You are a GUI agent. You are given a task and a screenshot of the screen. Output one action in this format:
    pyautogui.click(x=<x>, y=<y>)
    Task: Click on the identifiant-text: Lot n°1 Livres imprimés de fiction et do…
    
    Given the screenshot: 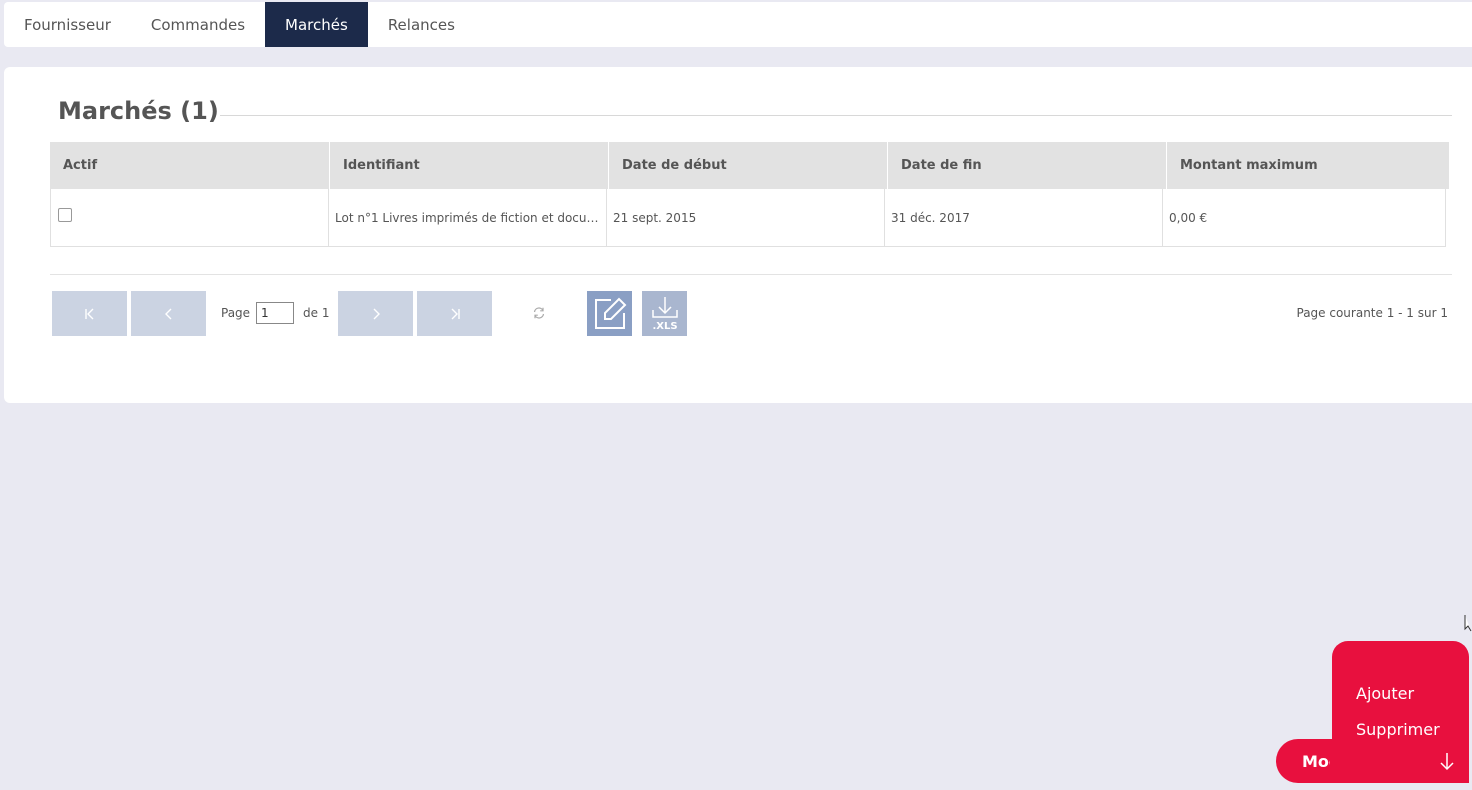 What is the action you would take?
    pyautogui.click(x=469, y=217)
    